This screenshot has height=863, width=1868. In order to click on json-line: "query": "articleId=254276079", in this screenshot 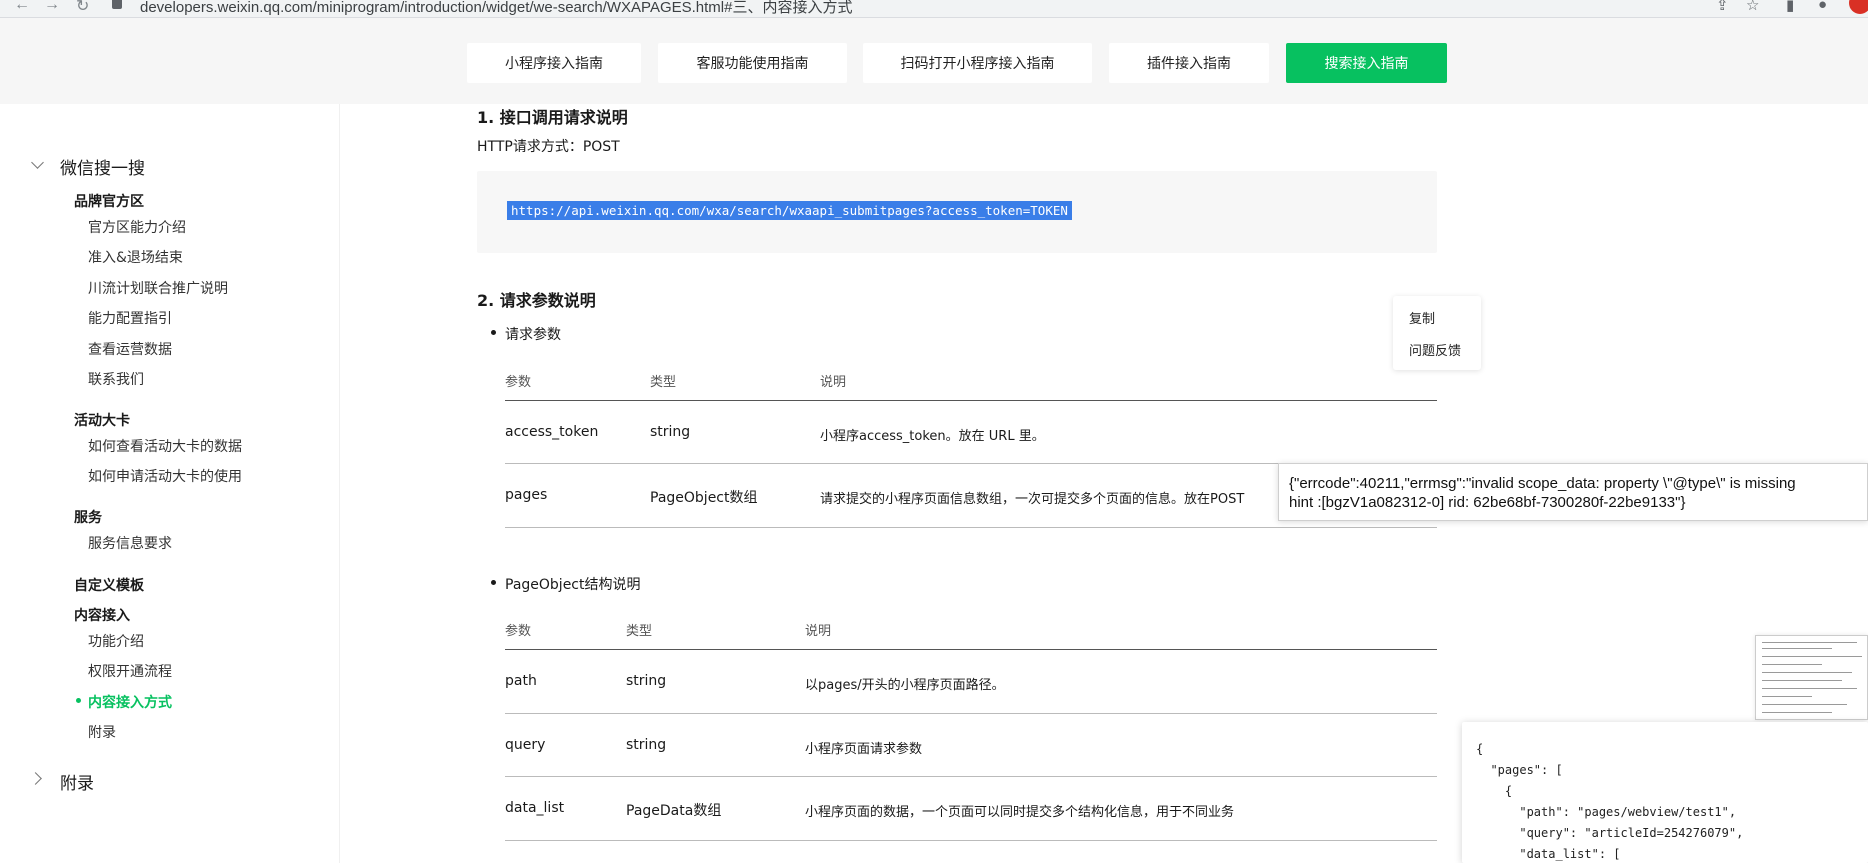, I will do `click(1610, 833)`.